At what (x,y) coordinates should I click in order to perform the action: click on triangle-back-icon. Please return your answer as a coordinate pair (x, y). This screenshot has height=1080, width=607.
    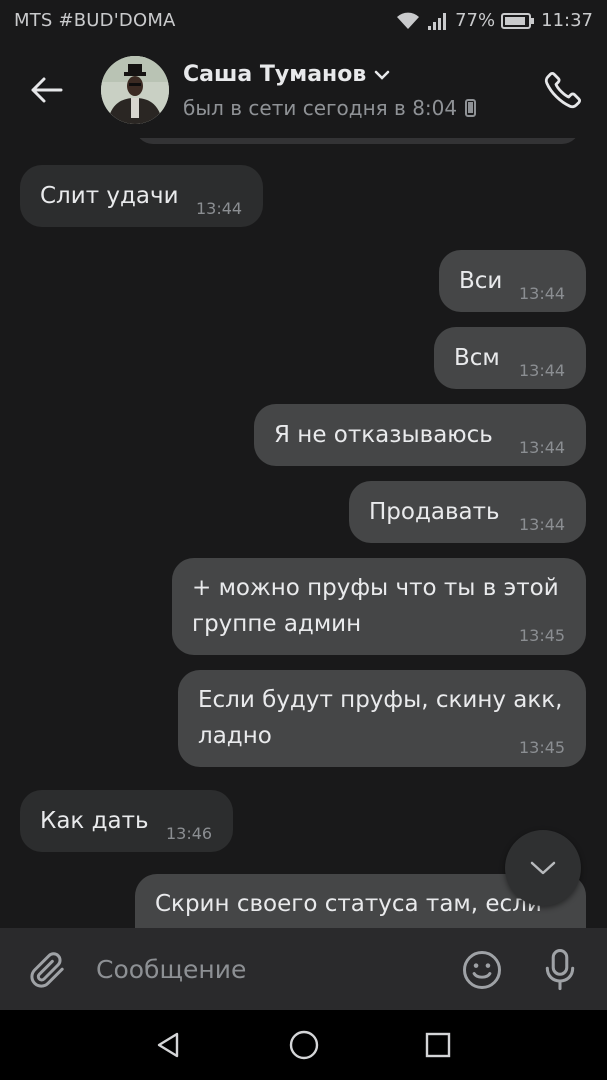
    Looking at the image, I should click on (168, 1045).